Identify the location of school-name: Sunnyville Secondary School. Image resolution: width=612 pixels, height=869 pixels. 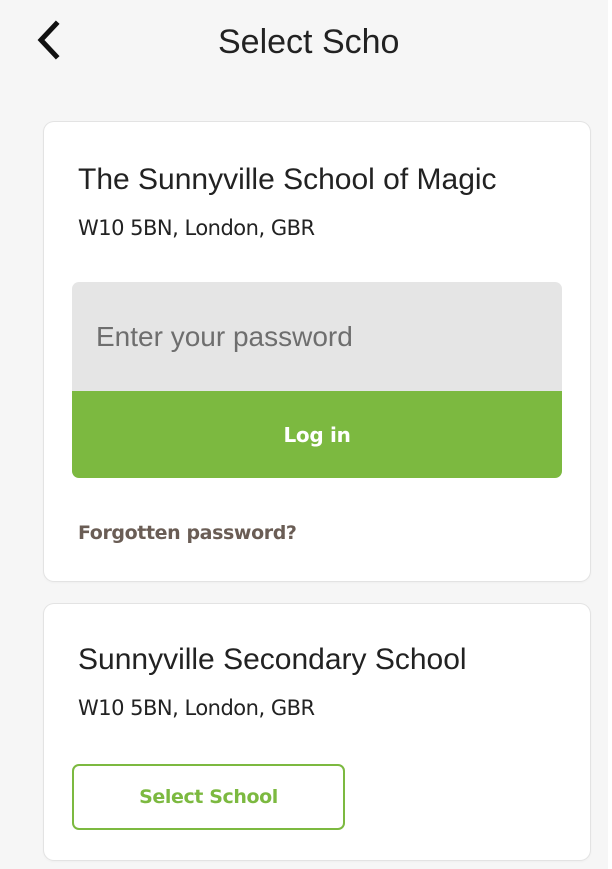
(272, 659).